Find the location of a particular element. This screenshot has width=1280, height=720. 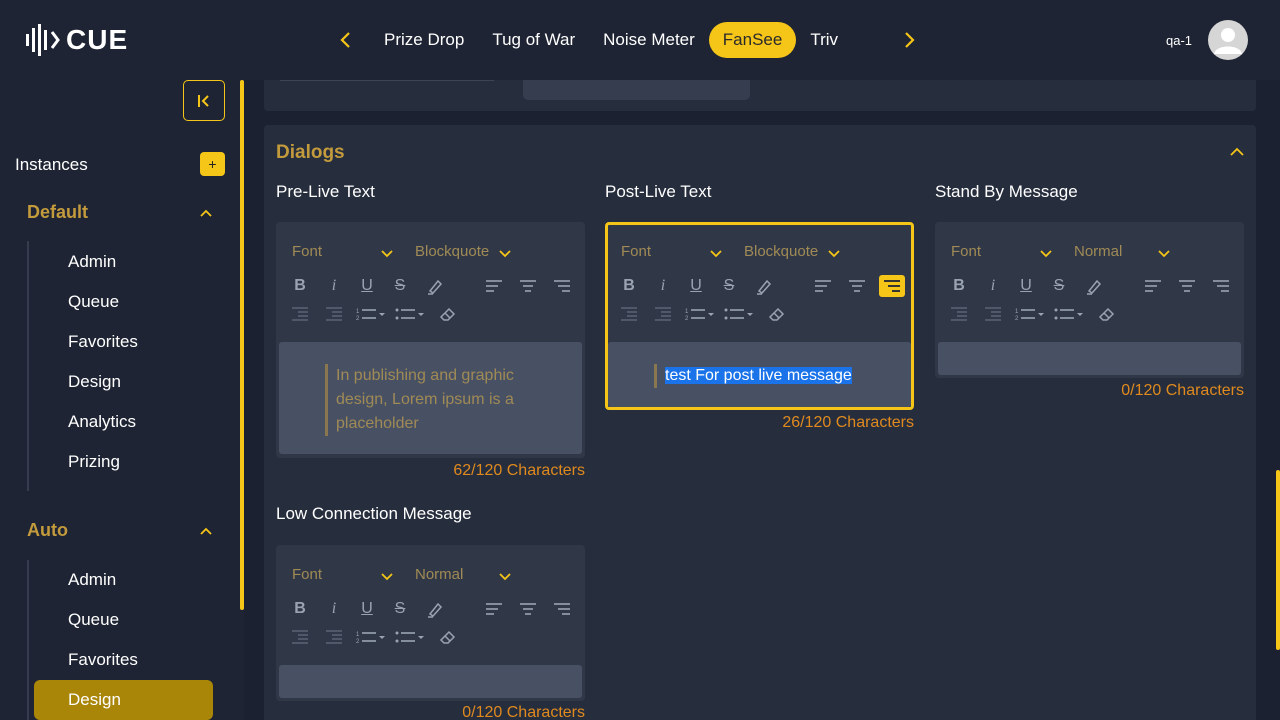

collapse-sidebar-button is located at coordinates (204, 100).